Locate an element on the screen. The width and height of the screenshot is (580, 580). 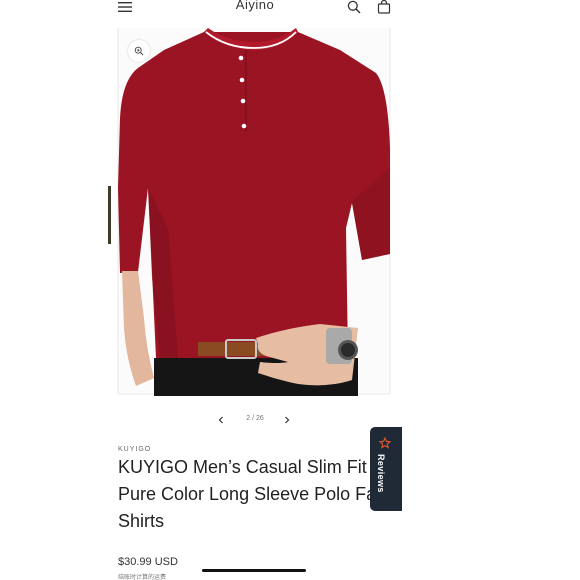
site-header: Aiyino is located at coordinates (255, 14).